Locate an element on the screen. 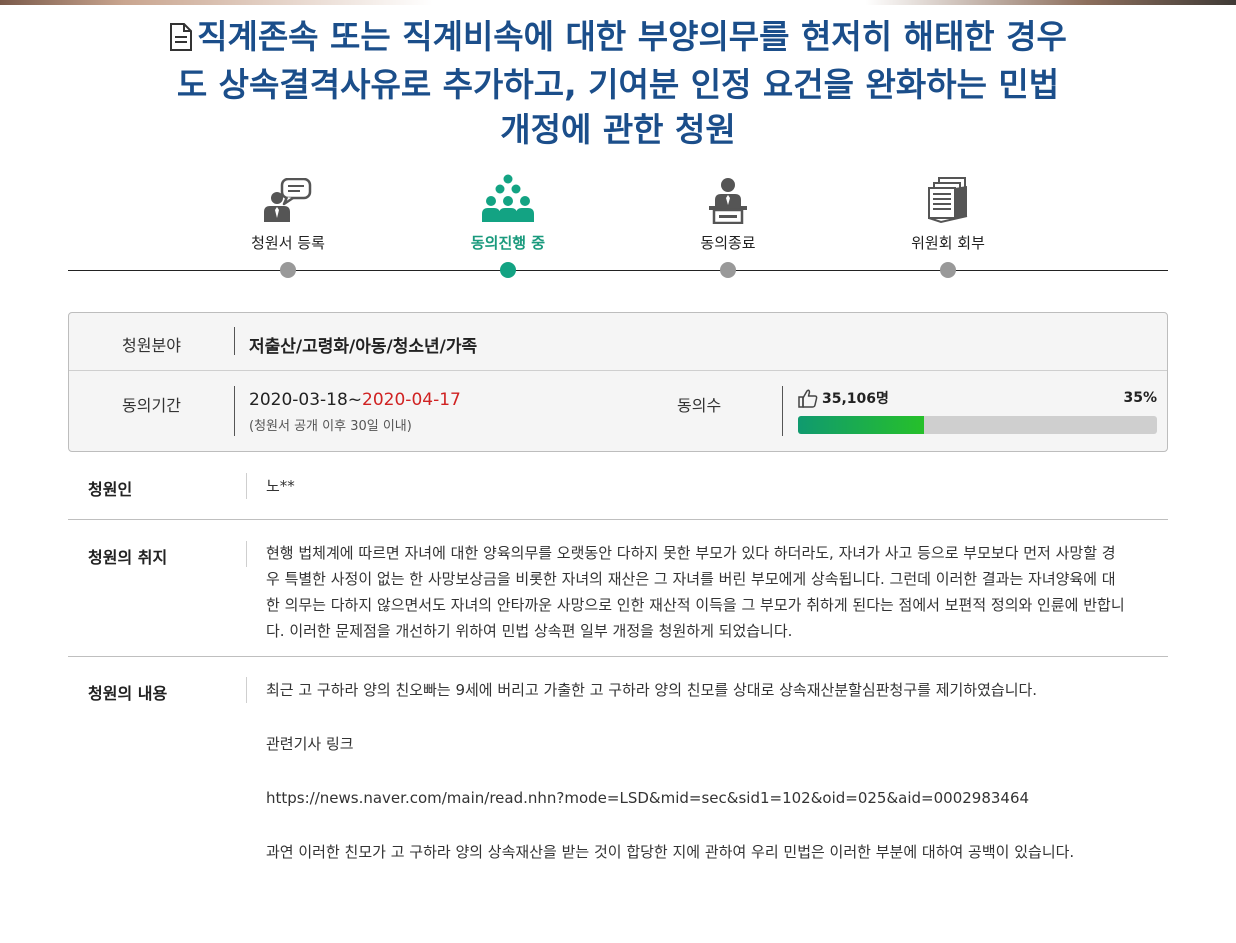 Image resolution: width=1236 pixels, height=943 pixels. period-start: 2020-03-18~ is located at coordinates (306, 400).